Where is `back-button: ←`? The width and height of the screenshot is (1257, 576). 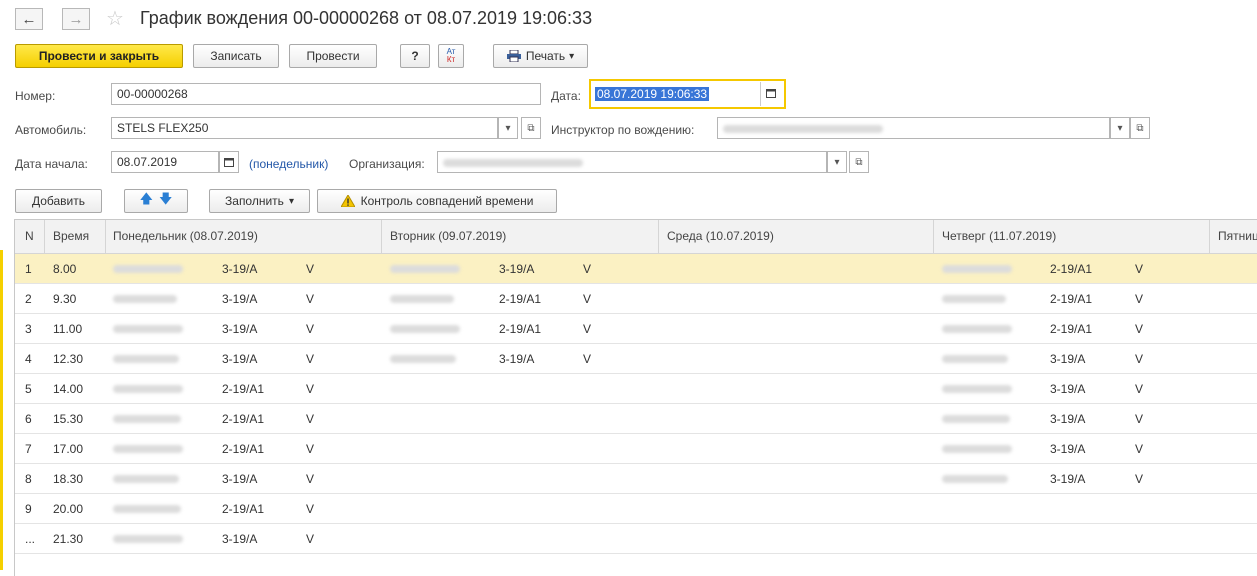 back-button: ← is located at coordinates (29, 19).